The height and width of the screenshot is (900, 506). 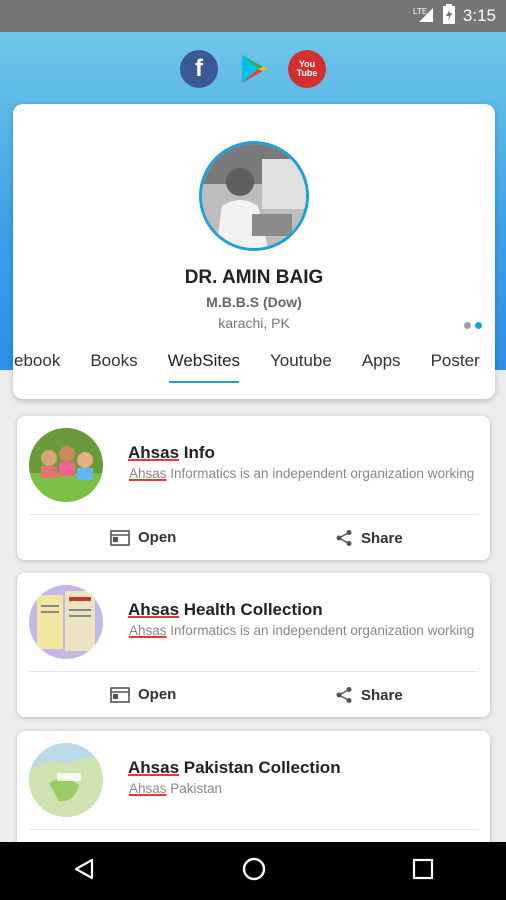 I want to click on avatar, so click(x=254, y=196).